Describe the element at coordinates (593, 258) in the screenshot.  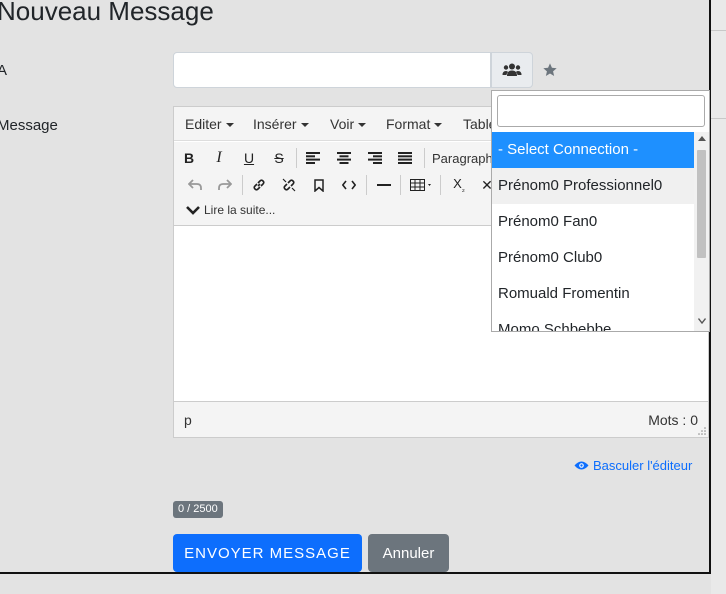
I see `dropdown-option: Prénom0 Club0` at that location.